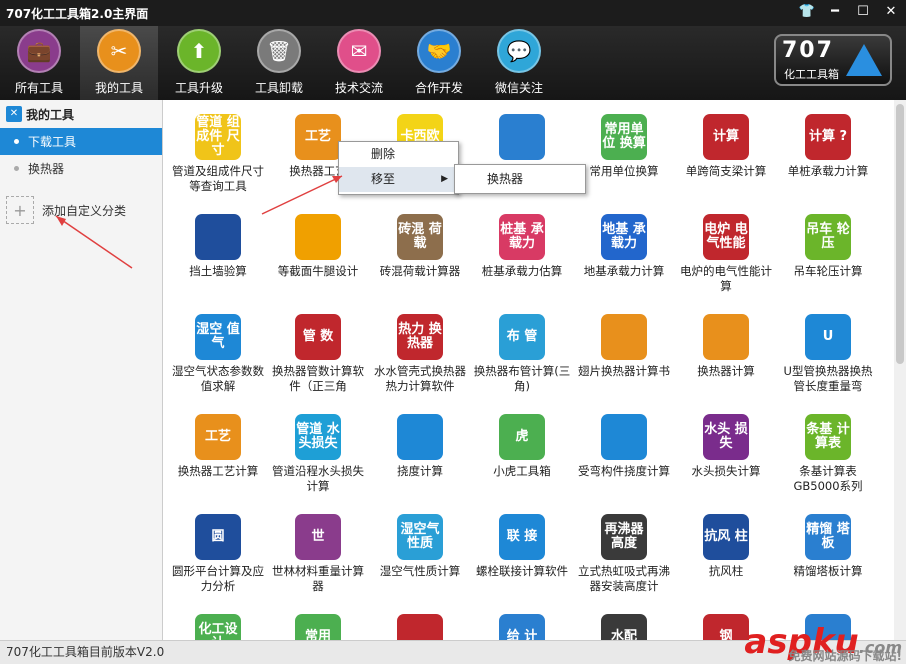 This screenshot has height=664, width=906. What do you see at coordinates (823, 642) in the screenshot?
I see `watermark: aspku.com 免费网站源码下载站!` at bounding box center [823, 642].